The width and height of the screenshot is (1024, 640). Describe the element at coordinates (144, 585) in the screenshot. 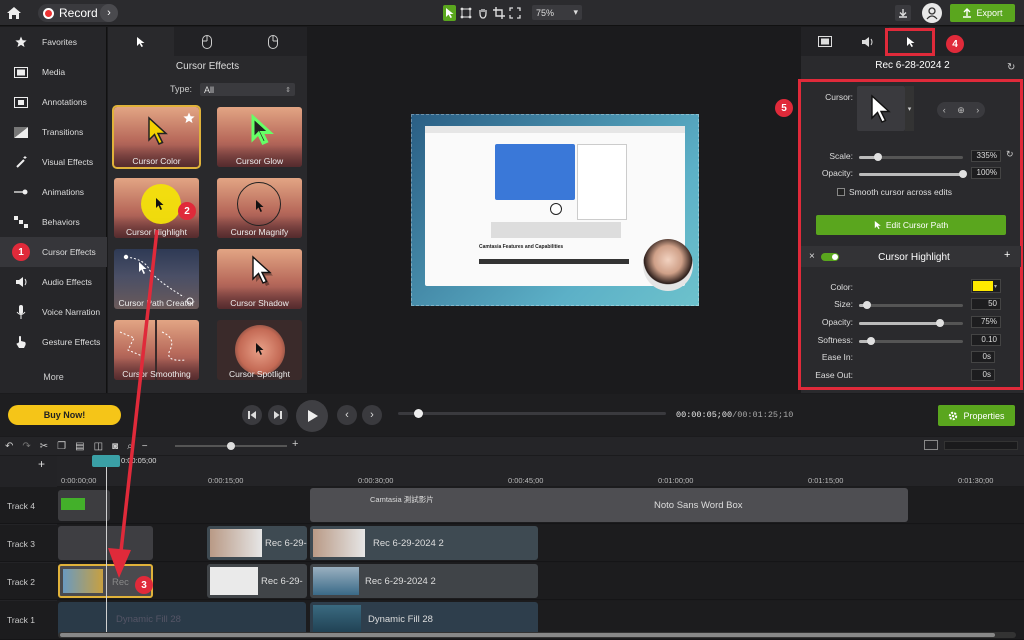

I see `annotation-badge-3: 3` at that location.